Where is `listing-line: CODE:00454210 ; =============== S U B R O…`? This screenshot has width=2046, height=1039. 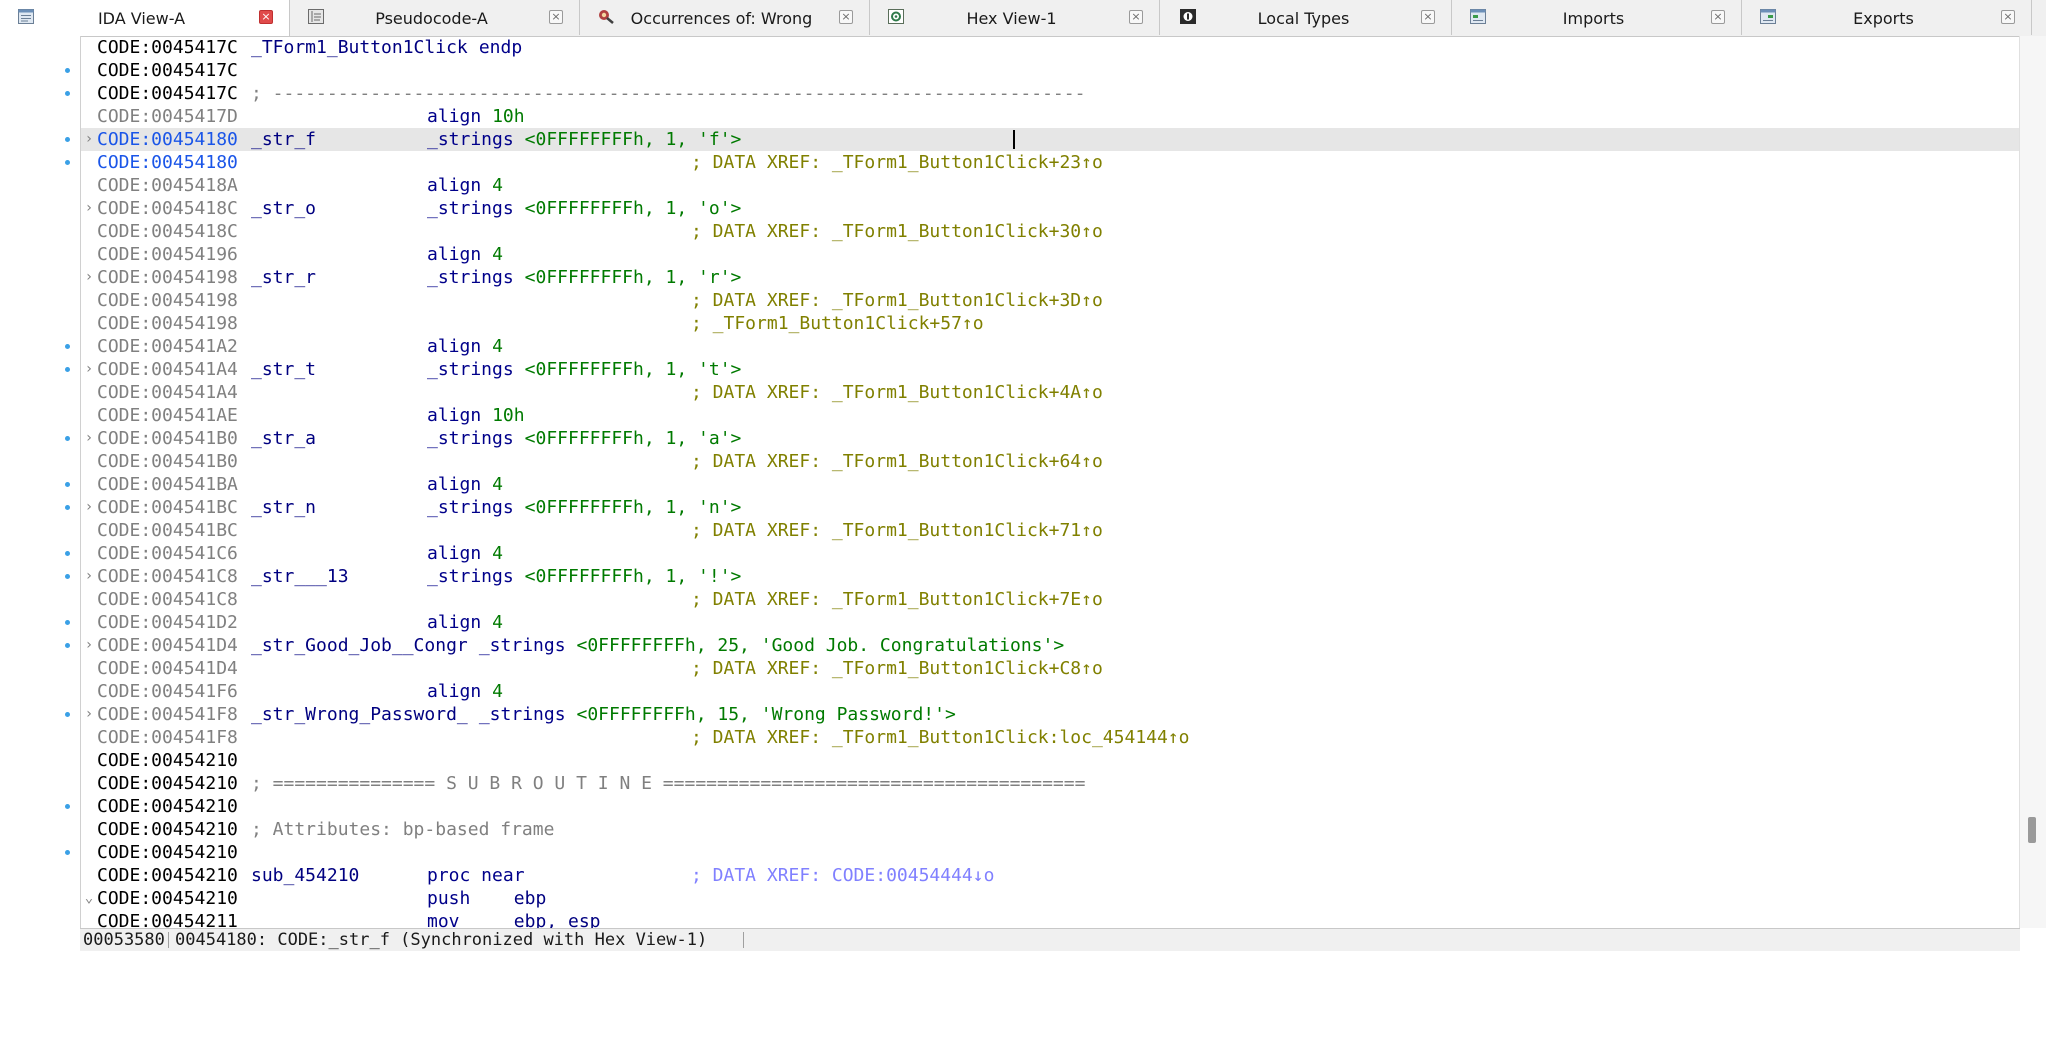 listing-line: CODE:00454210 ; =============== S U B R O… is located at coordinates (1050, 783).